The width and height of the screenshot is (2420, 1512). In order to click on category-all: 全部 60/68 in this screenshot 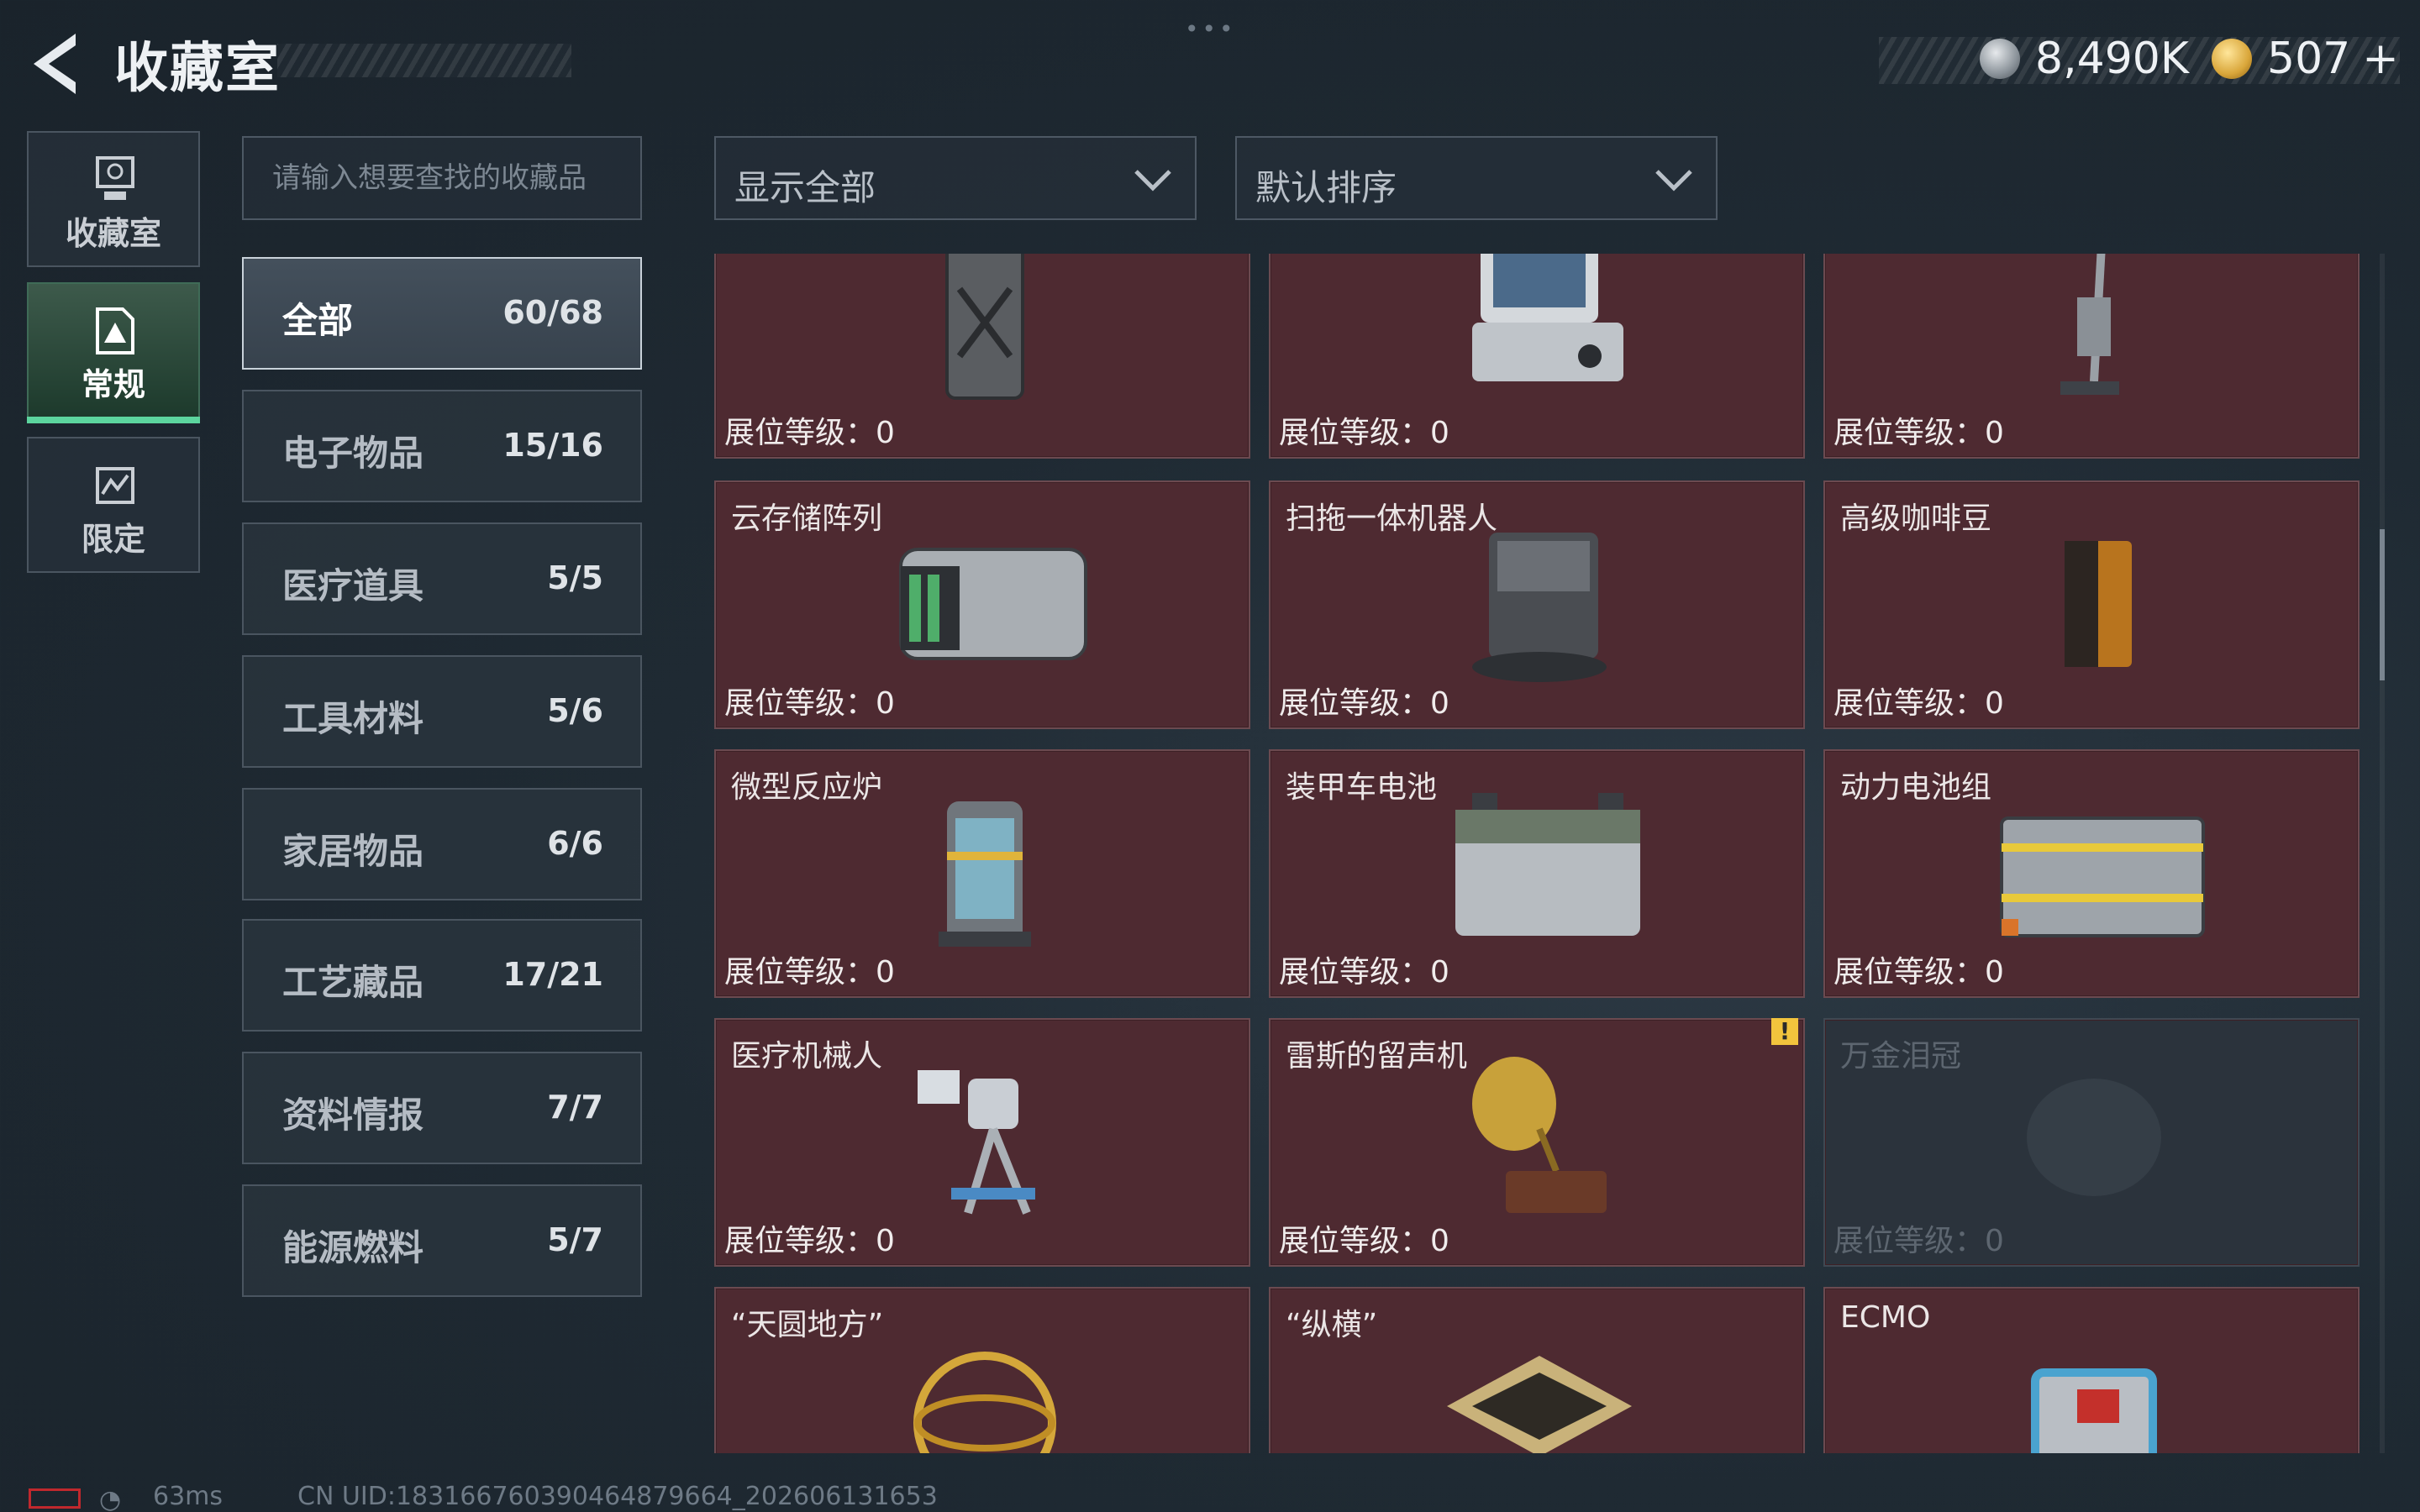, I will do `click(442, 313)`.